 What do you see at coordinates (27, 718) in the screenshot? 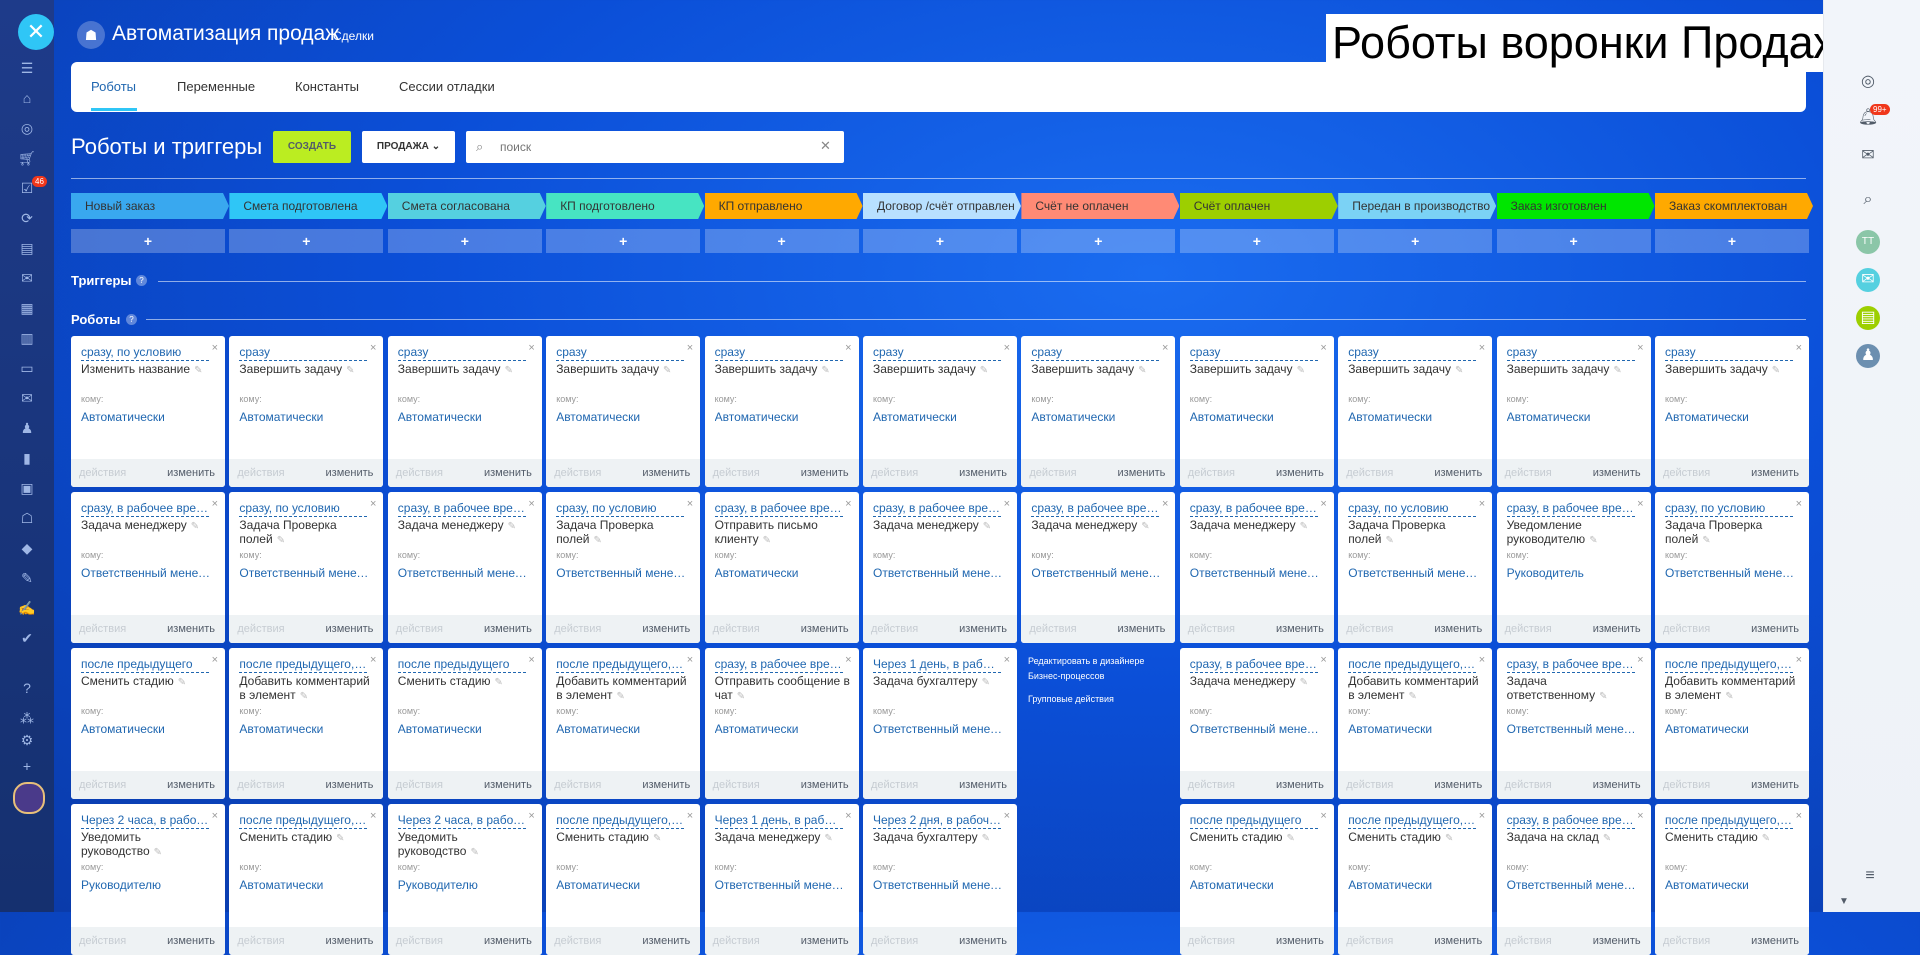
I see `structure-icon: ⁂` at bounding box center [27, 718].